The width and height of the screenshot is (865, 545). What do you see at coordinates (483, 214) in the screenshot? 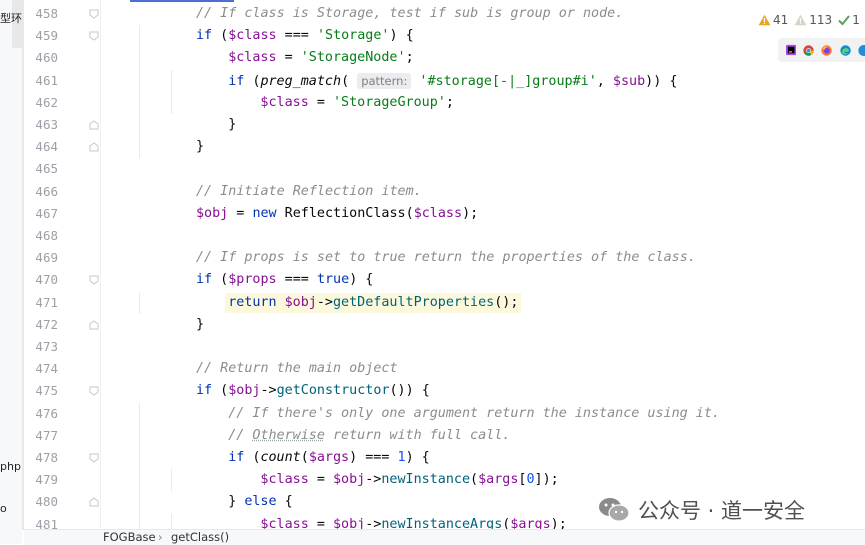
I see `code-line: $obj = new ReflectionClass($class);` at bounding box center [483, 214].